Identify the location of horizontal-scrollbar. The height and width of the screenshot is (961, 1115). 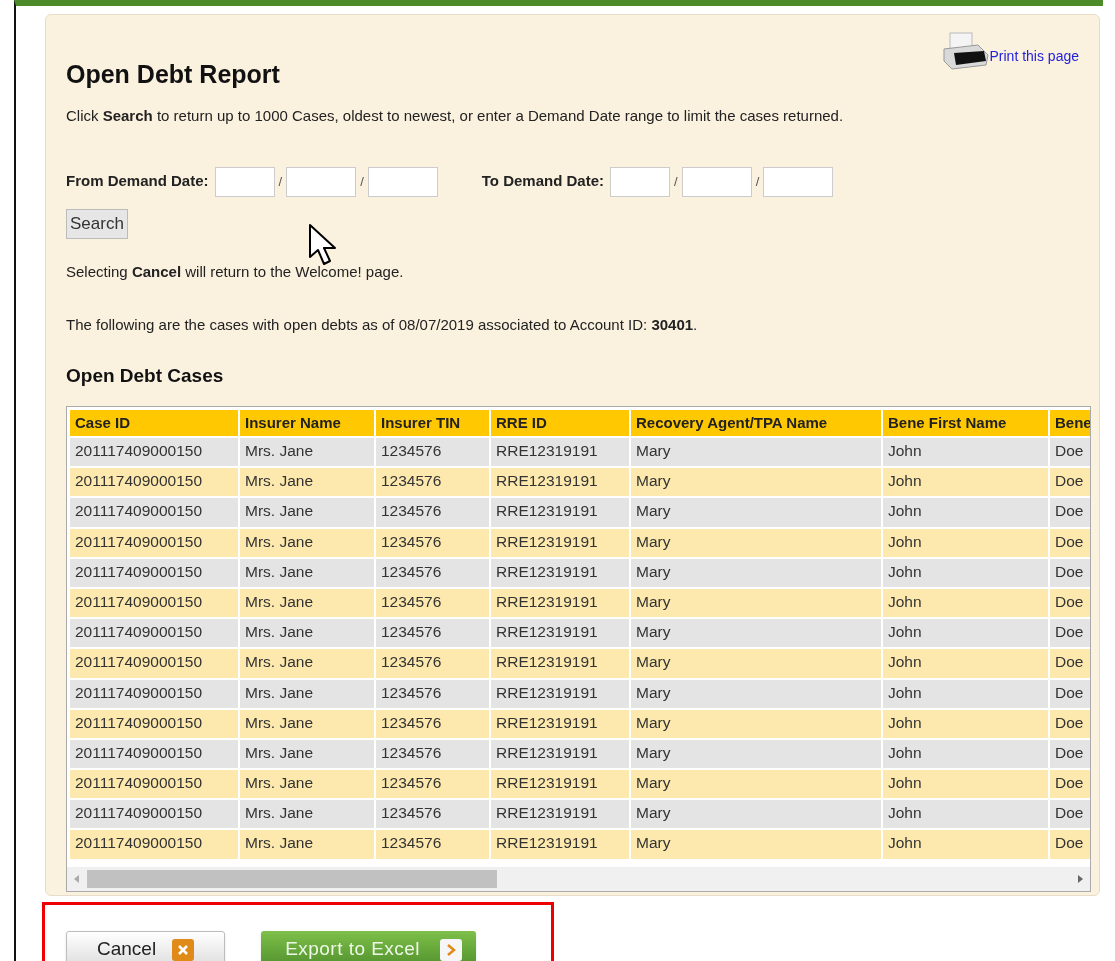
(578, 878).